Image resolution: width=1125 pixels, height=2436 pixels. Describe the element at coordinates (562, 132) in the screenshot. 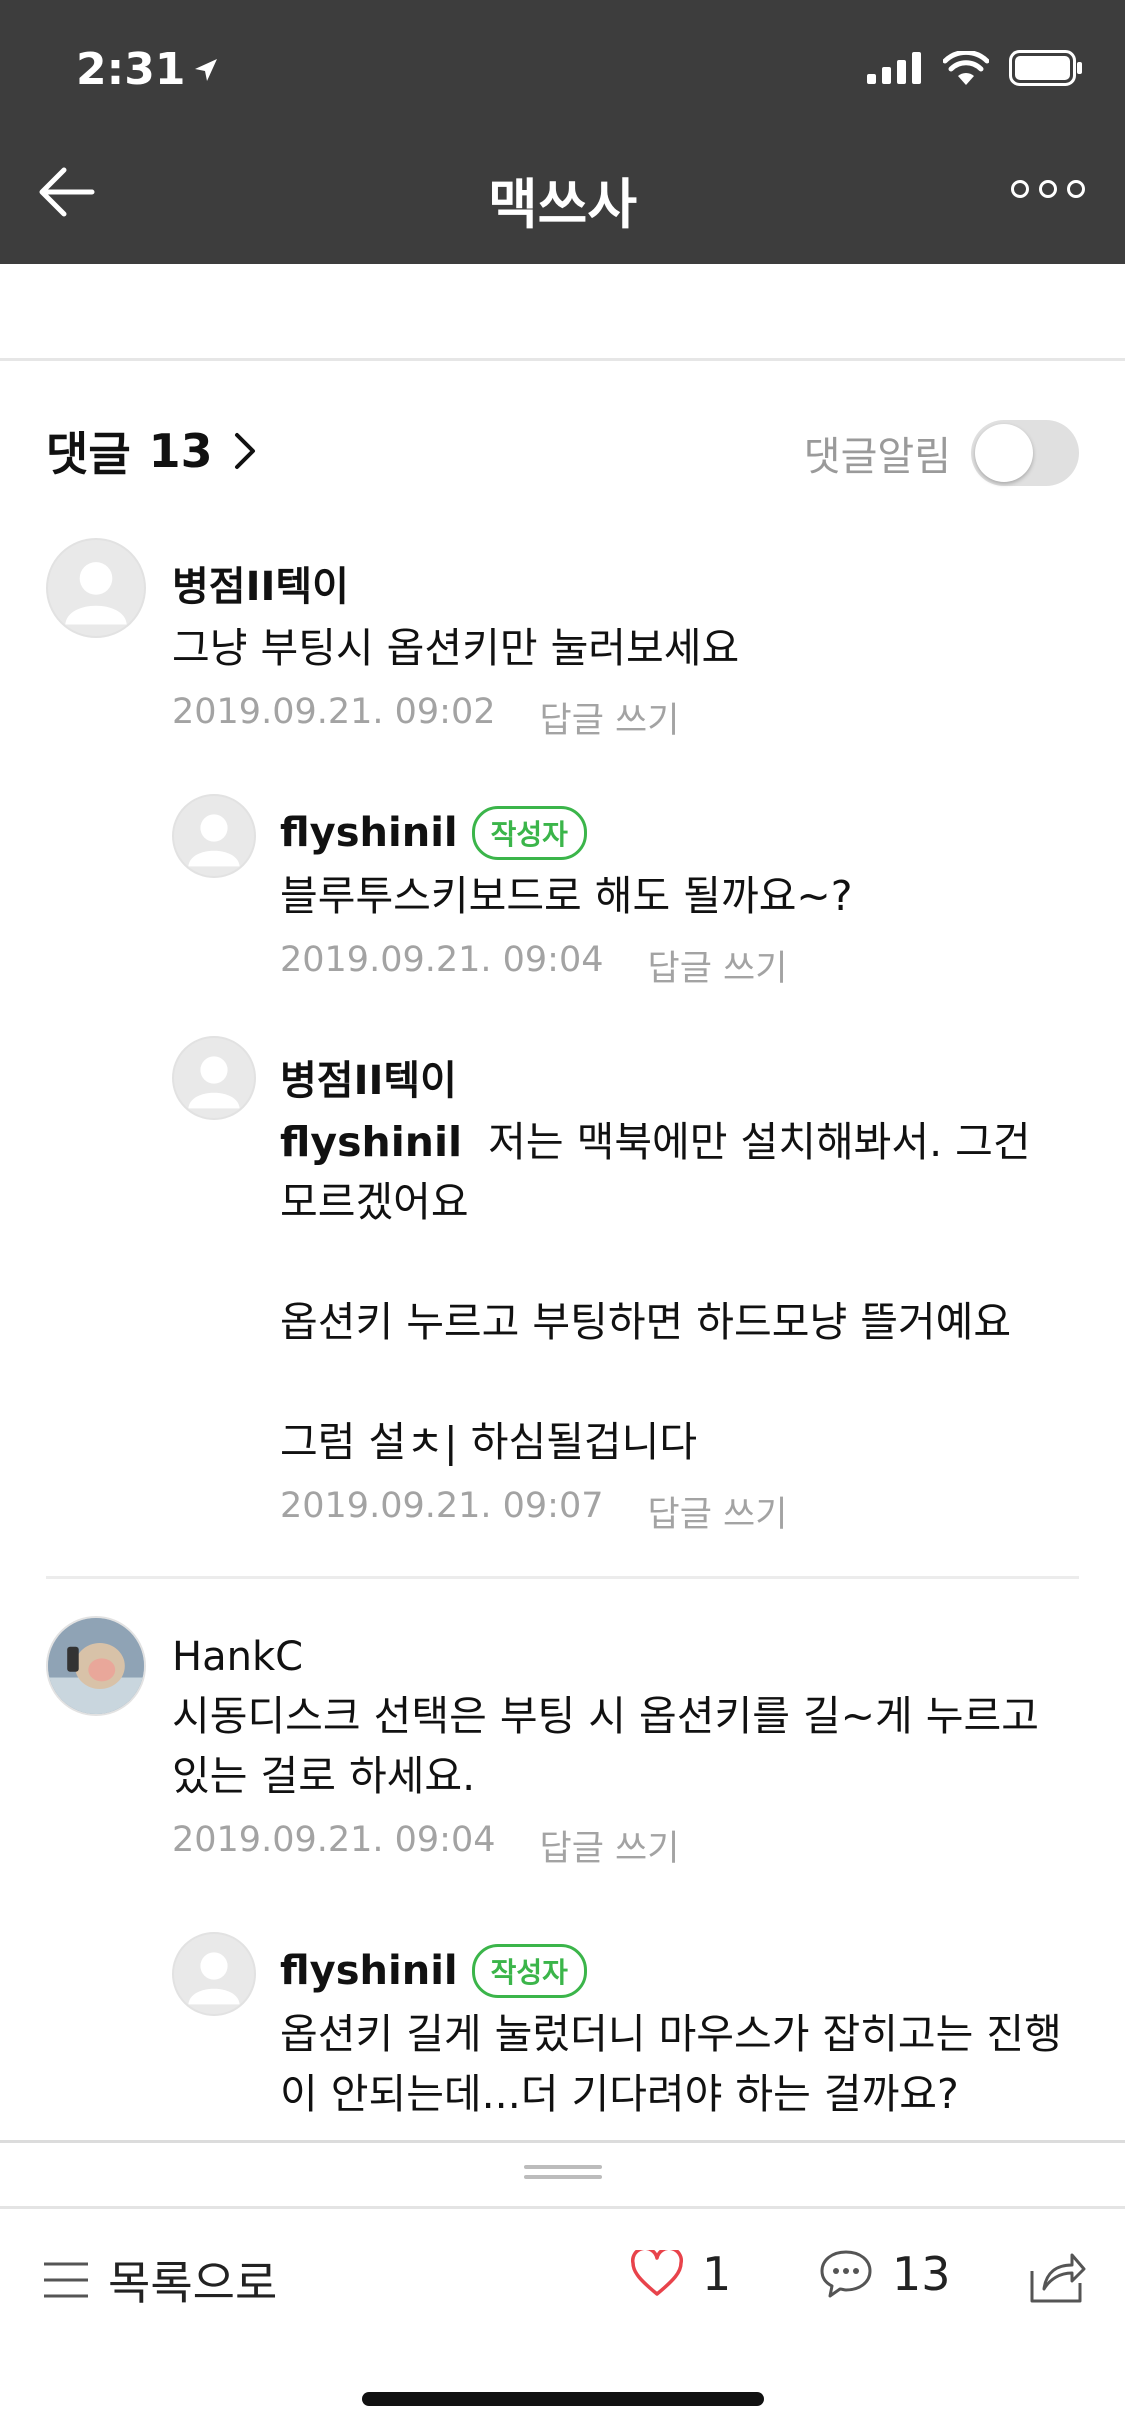

I see `top-bar: 2:31 맥쓰사` at that location.